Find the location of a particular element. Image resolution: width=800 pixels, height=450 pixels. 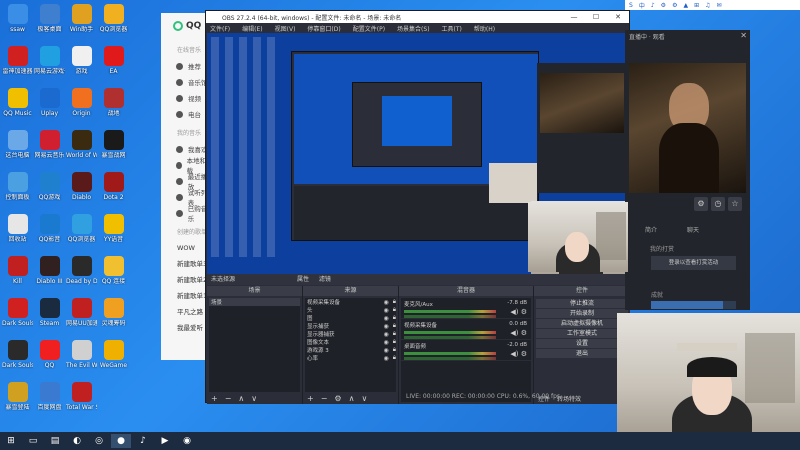

desktop-icon-item: Dark Souls is located at coordinates (17, 361).